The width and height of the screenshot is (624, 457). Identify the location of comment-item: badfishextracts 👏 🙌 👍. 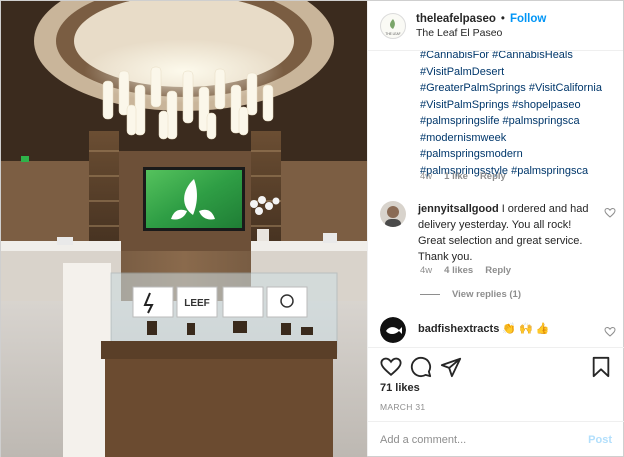
(498, 330).